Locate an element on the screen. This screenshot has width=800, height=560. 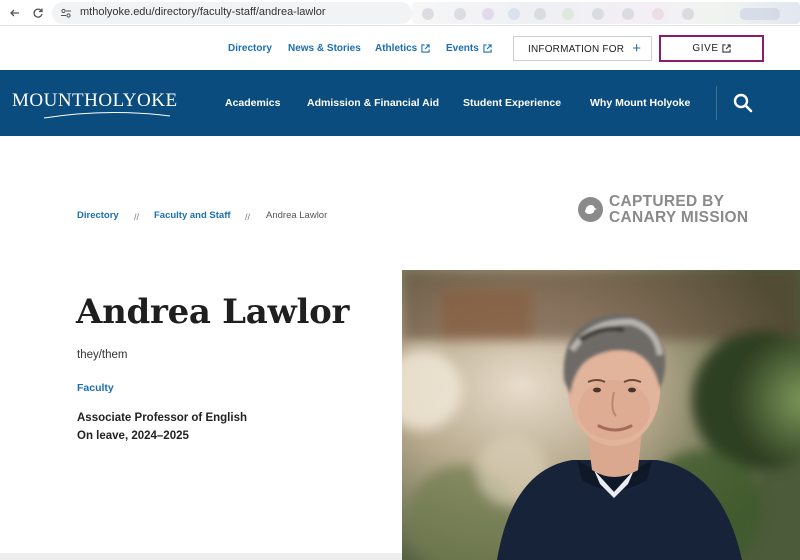
back-arrow-icon is located at coordinates (15, 13).